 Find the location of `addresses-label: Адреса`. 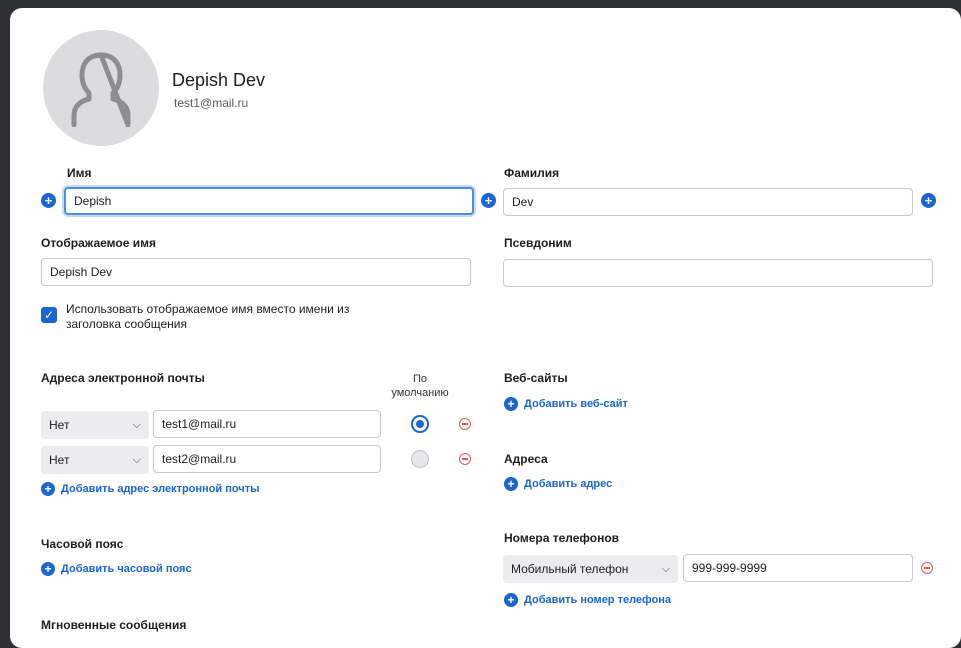

addresses-label: Адреса is located at coordinates (526, 459).